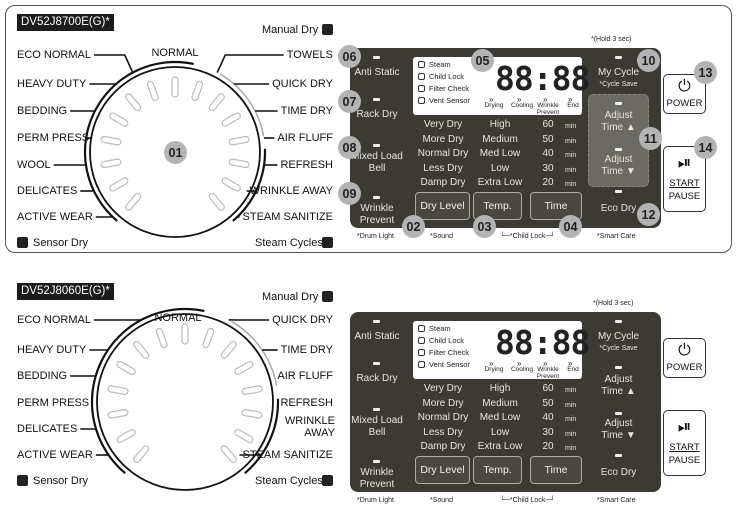 This screenshot has height=523, width=737. What do you see at coordinates (497, 470) in the screenshot?
I see `temp-button: Temp.` at bounding box center [497, 470].